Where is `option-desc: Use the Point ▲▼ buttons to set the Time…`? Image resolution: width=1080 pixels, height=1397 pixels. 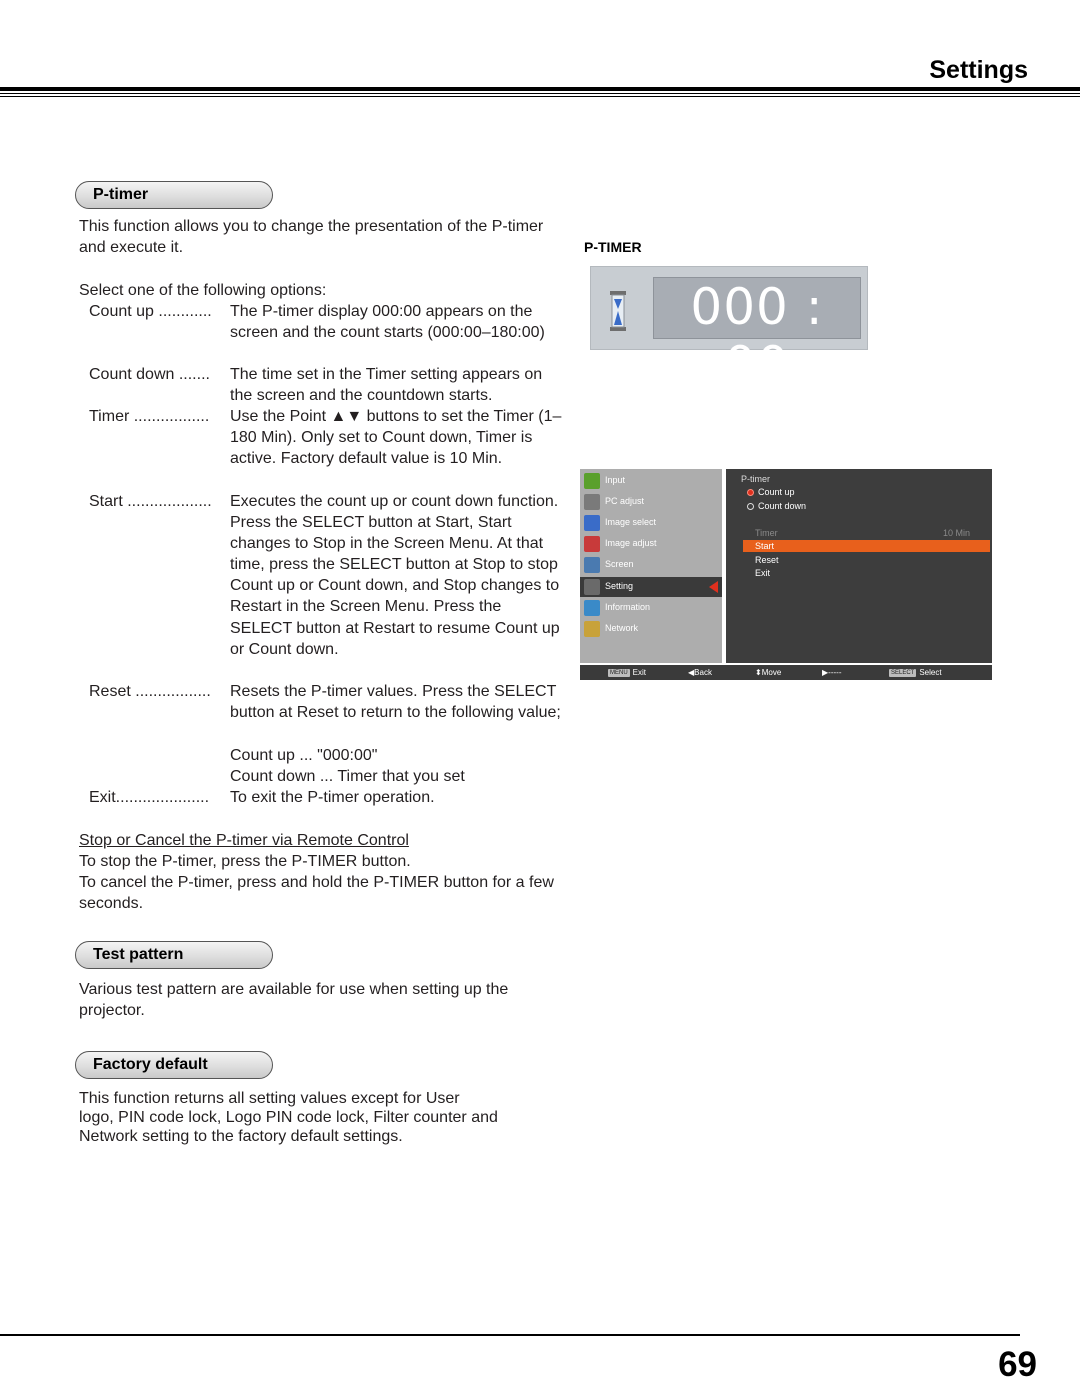
option-desc: Use the Point ▲▼ buttons to set the Time… is located at coordinates (396, 438).